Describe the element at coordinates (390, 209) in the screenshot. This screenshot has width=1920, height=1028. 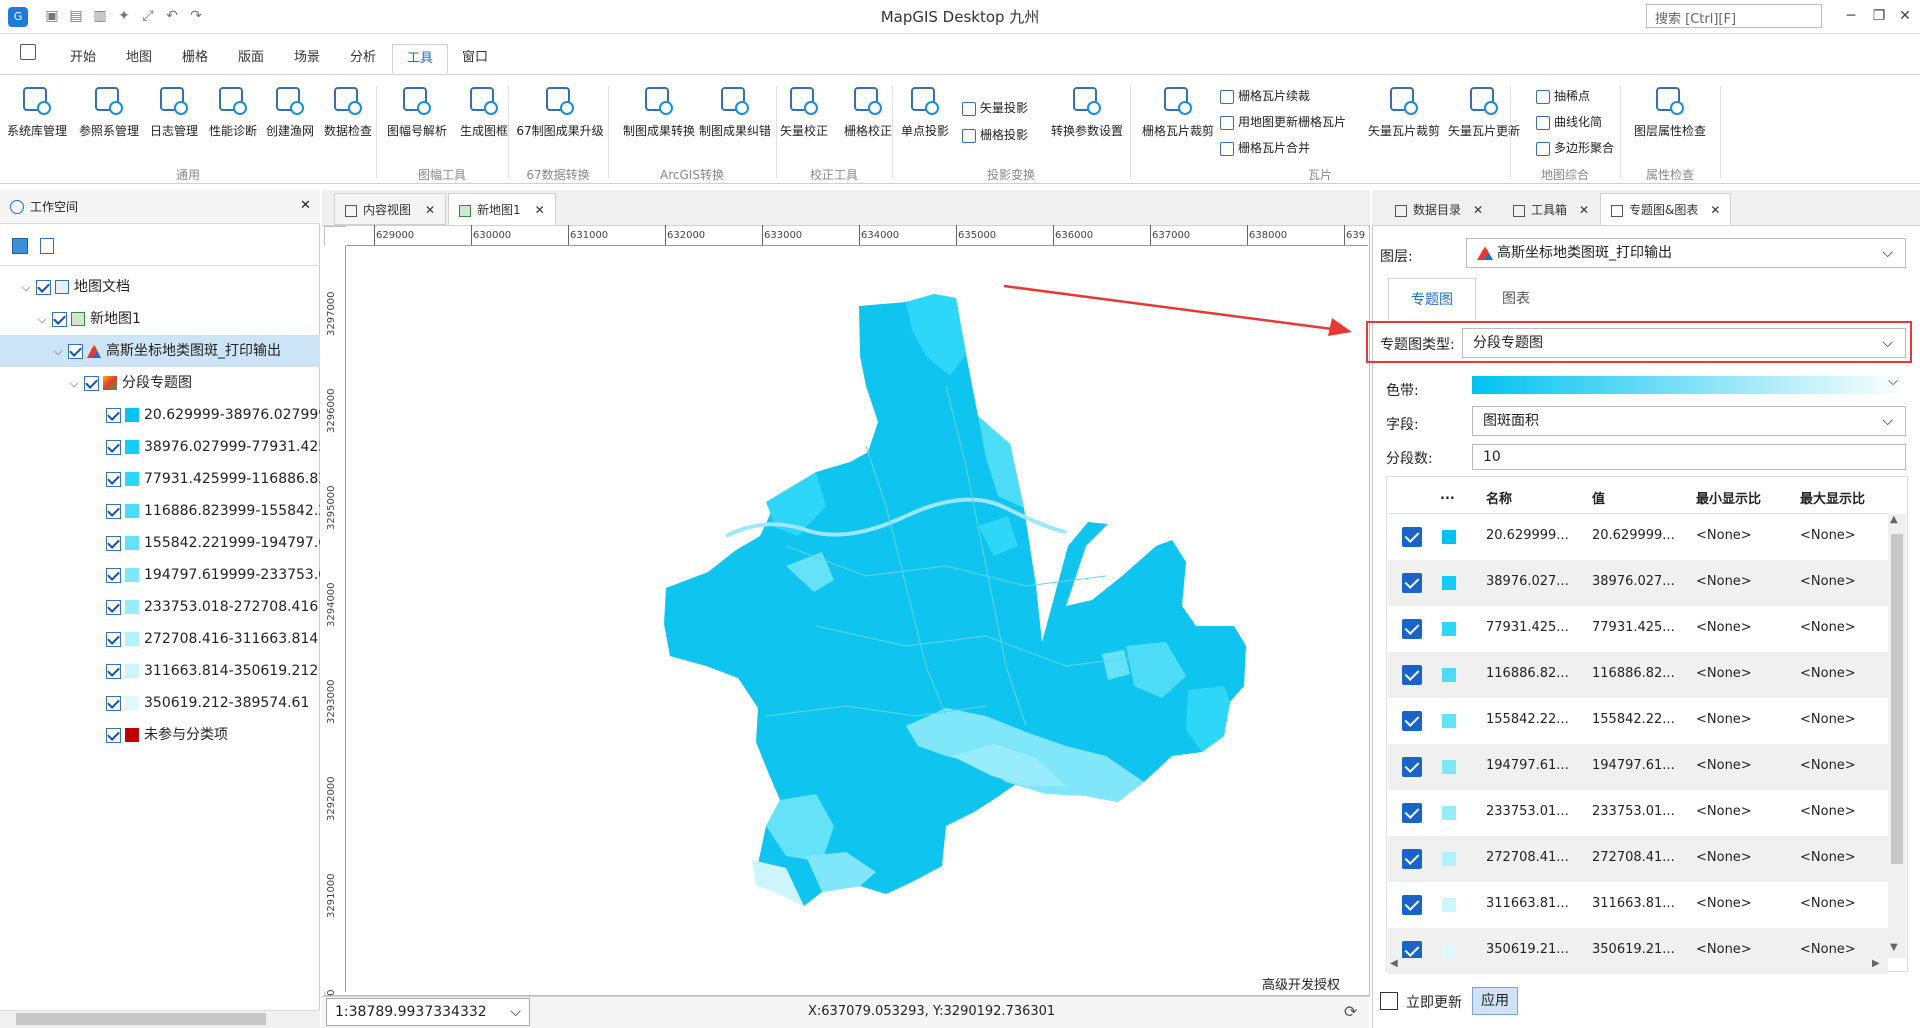
I see `tab-content-view: 内容视图 ✕` at that location.